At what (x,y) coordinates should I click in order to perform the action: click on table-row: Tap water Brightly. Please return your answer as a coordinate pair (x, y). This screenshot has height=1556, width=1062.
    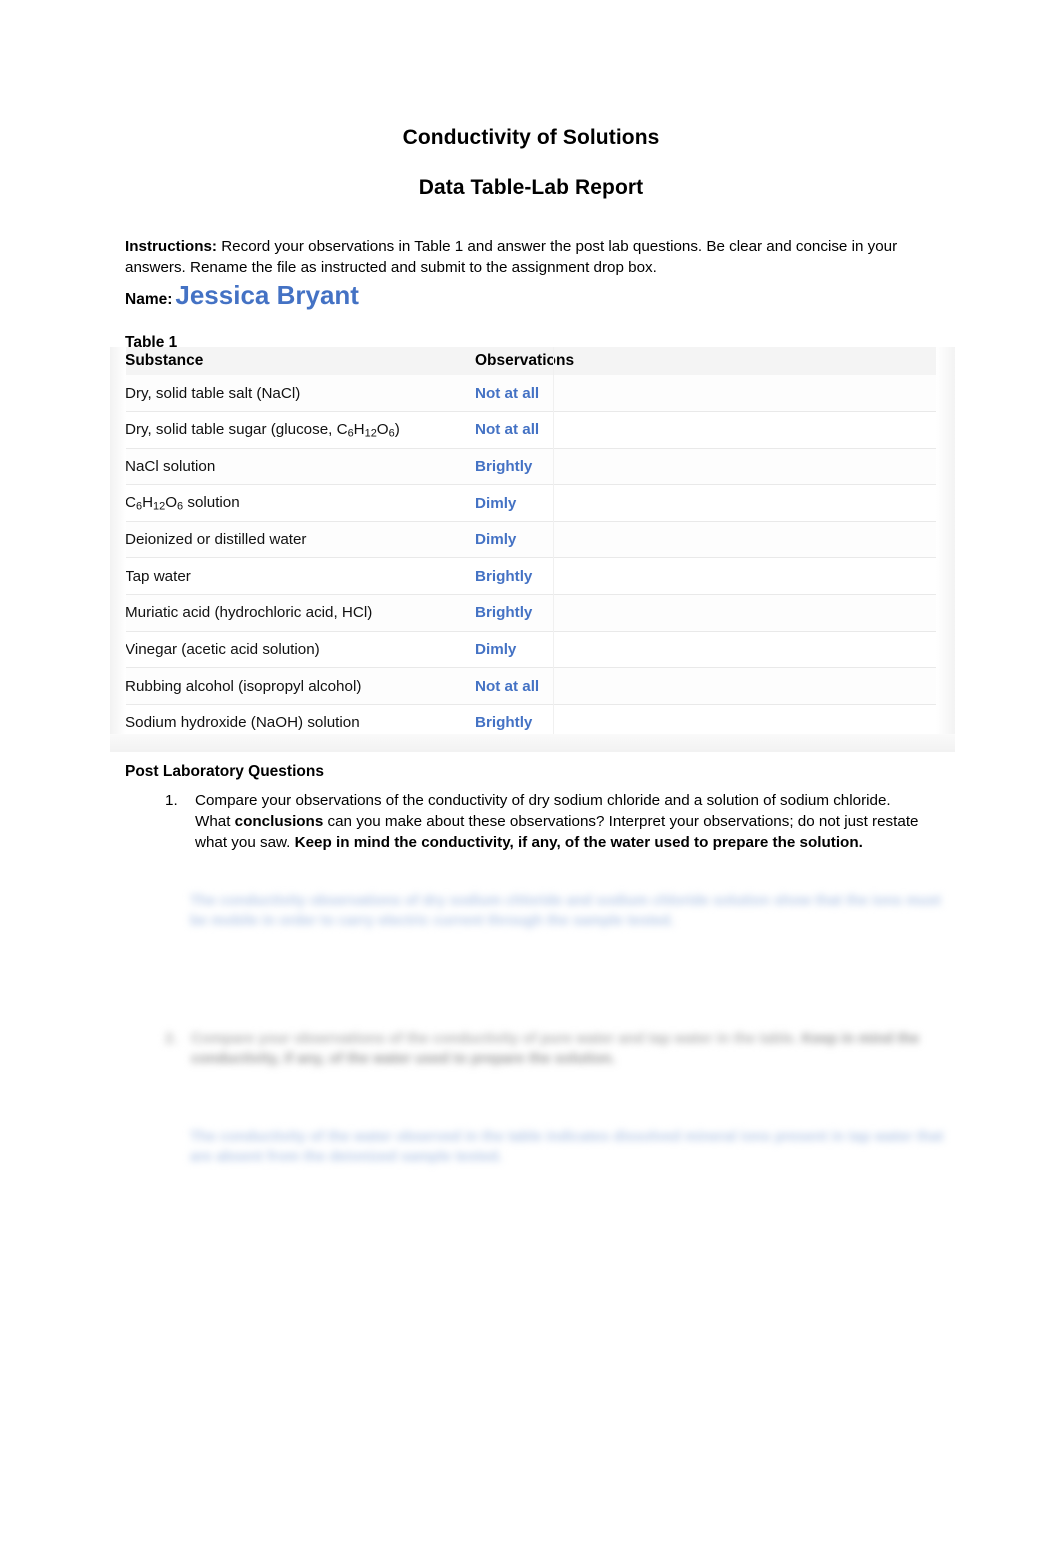
    Looking at the image, I should click on (532, 576).